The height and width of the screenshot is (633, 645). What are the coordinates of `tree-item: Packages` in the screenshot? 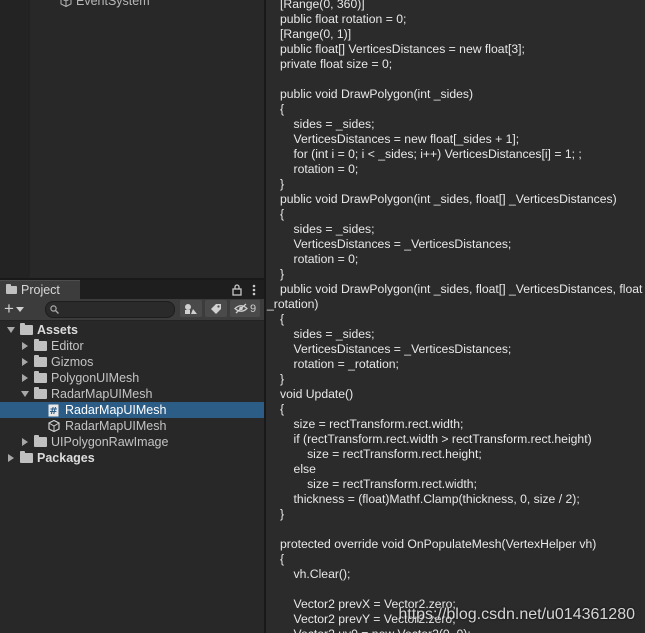 It's located at (47, 458).